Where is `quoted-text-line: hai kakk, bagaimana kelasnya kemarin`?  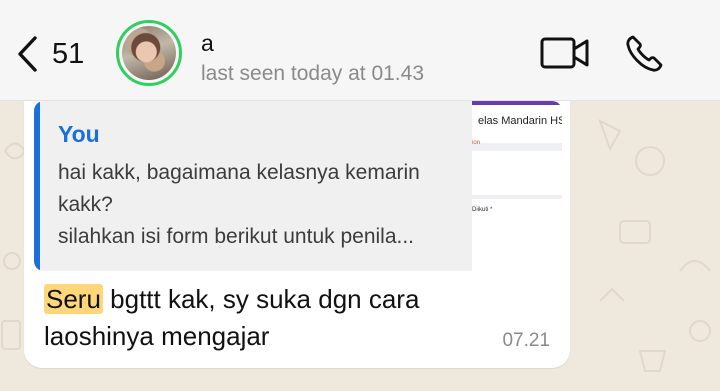 quoted-text-line: hai kakk, bagaimana kelasnya kemarin is located at coordinates (239, 172).